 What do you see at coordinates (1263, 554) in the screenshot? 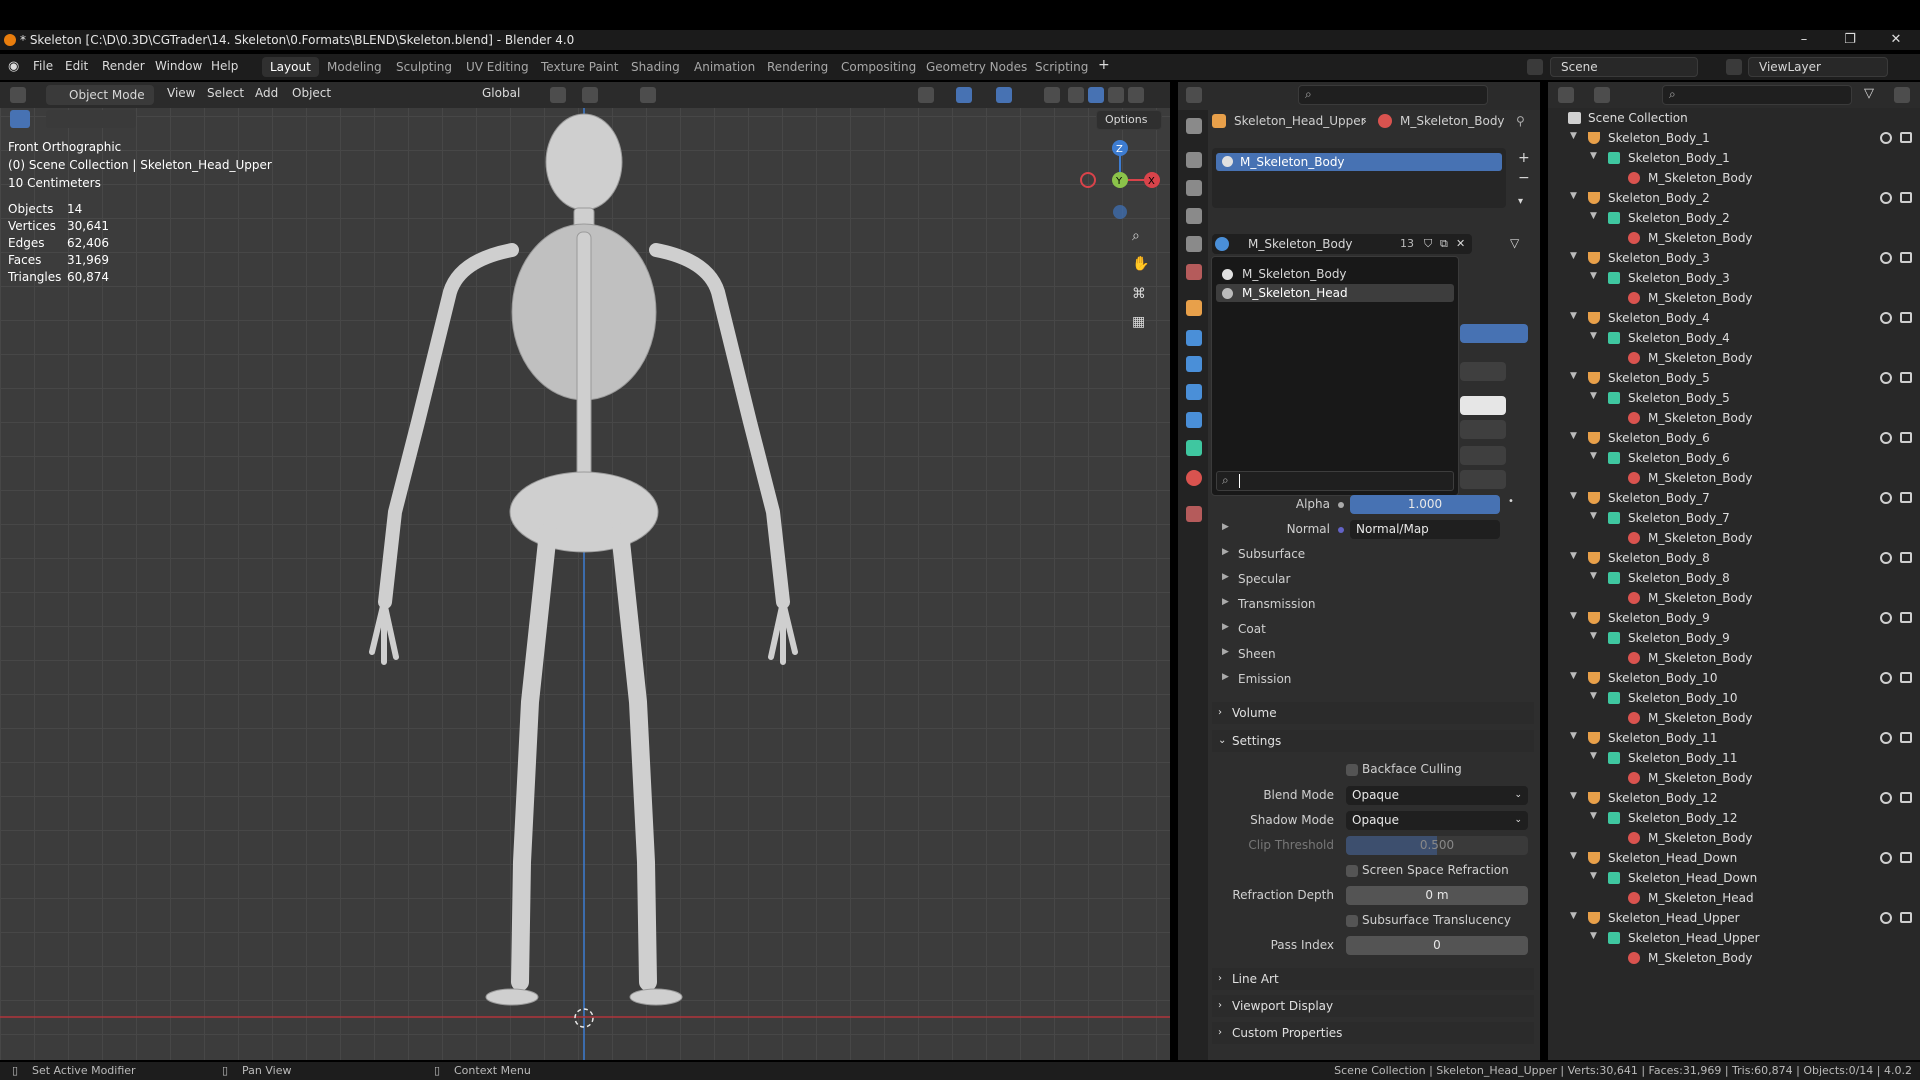
I see `subpanel-subsurface: ▶ Subsurface` at bounding box center [1263, 554].